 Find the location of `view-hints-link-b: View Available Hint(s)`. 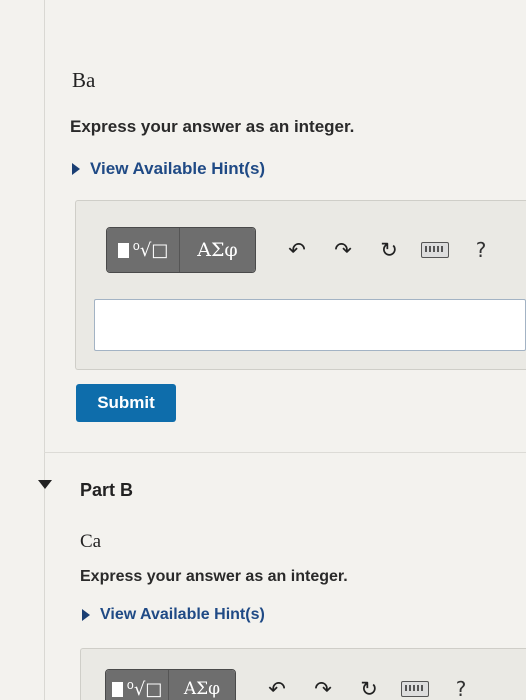

view-hints-link-b: View Available Hint(s) is located at coordinates (173, 615).